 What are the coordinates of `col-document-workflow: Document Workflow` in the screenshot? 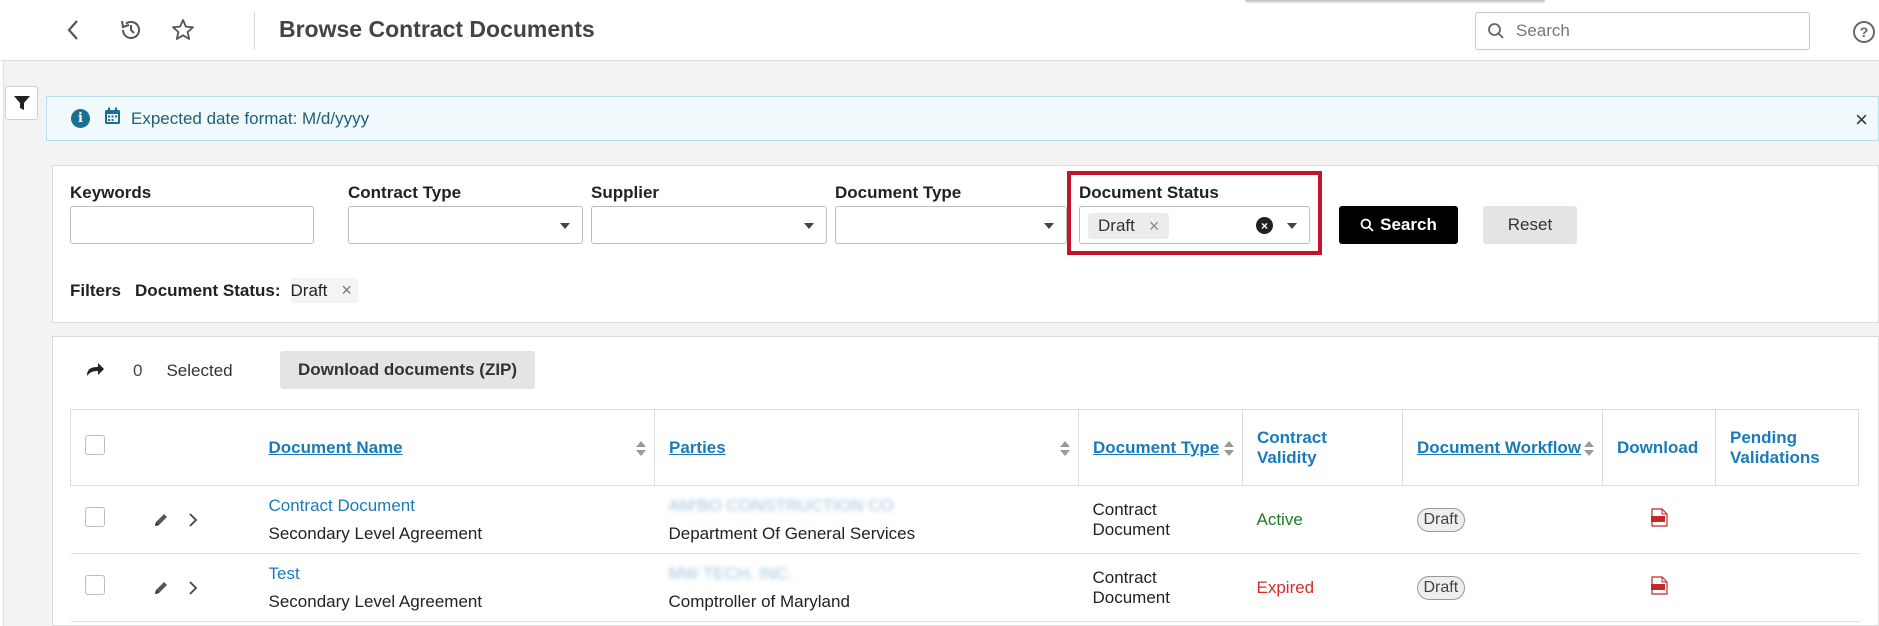 It's located at (1502, 447).